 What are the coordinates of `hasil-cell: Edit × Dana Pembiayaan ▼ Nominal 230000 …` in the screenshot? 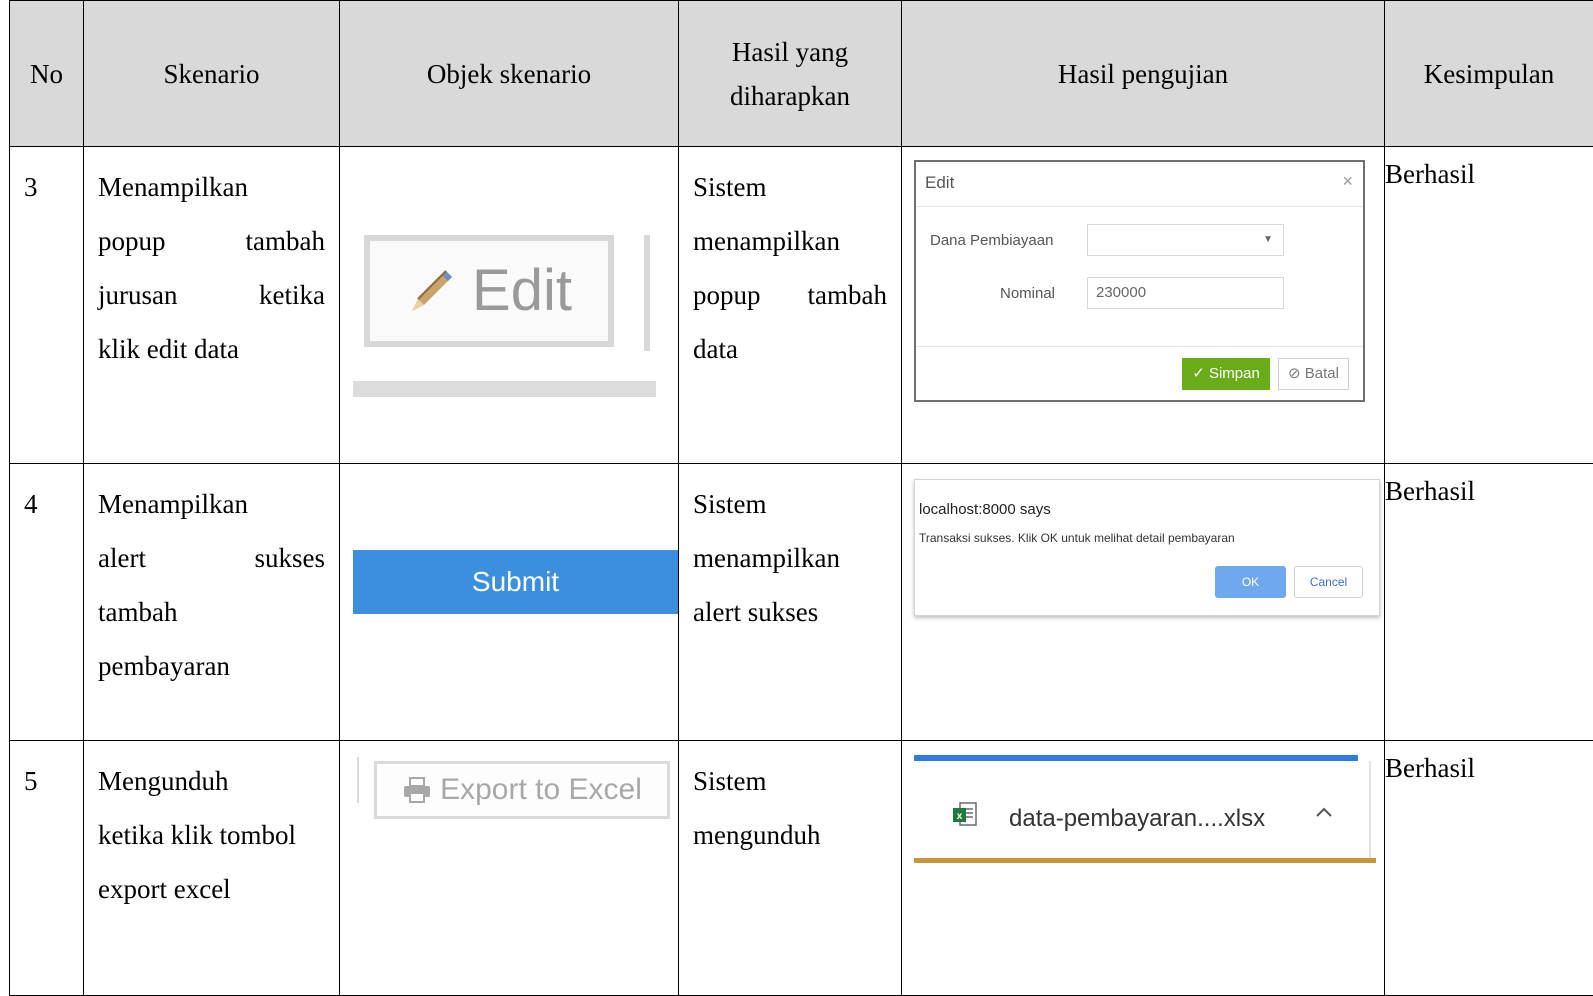 It's located at (1143, 305).